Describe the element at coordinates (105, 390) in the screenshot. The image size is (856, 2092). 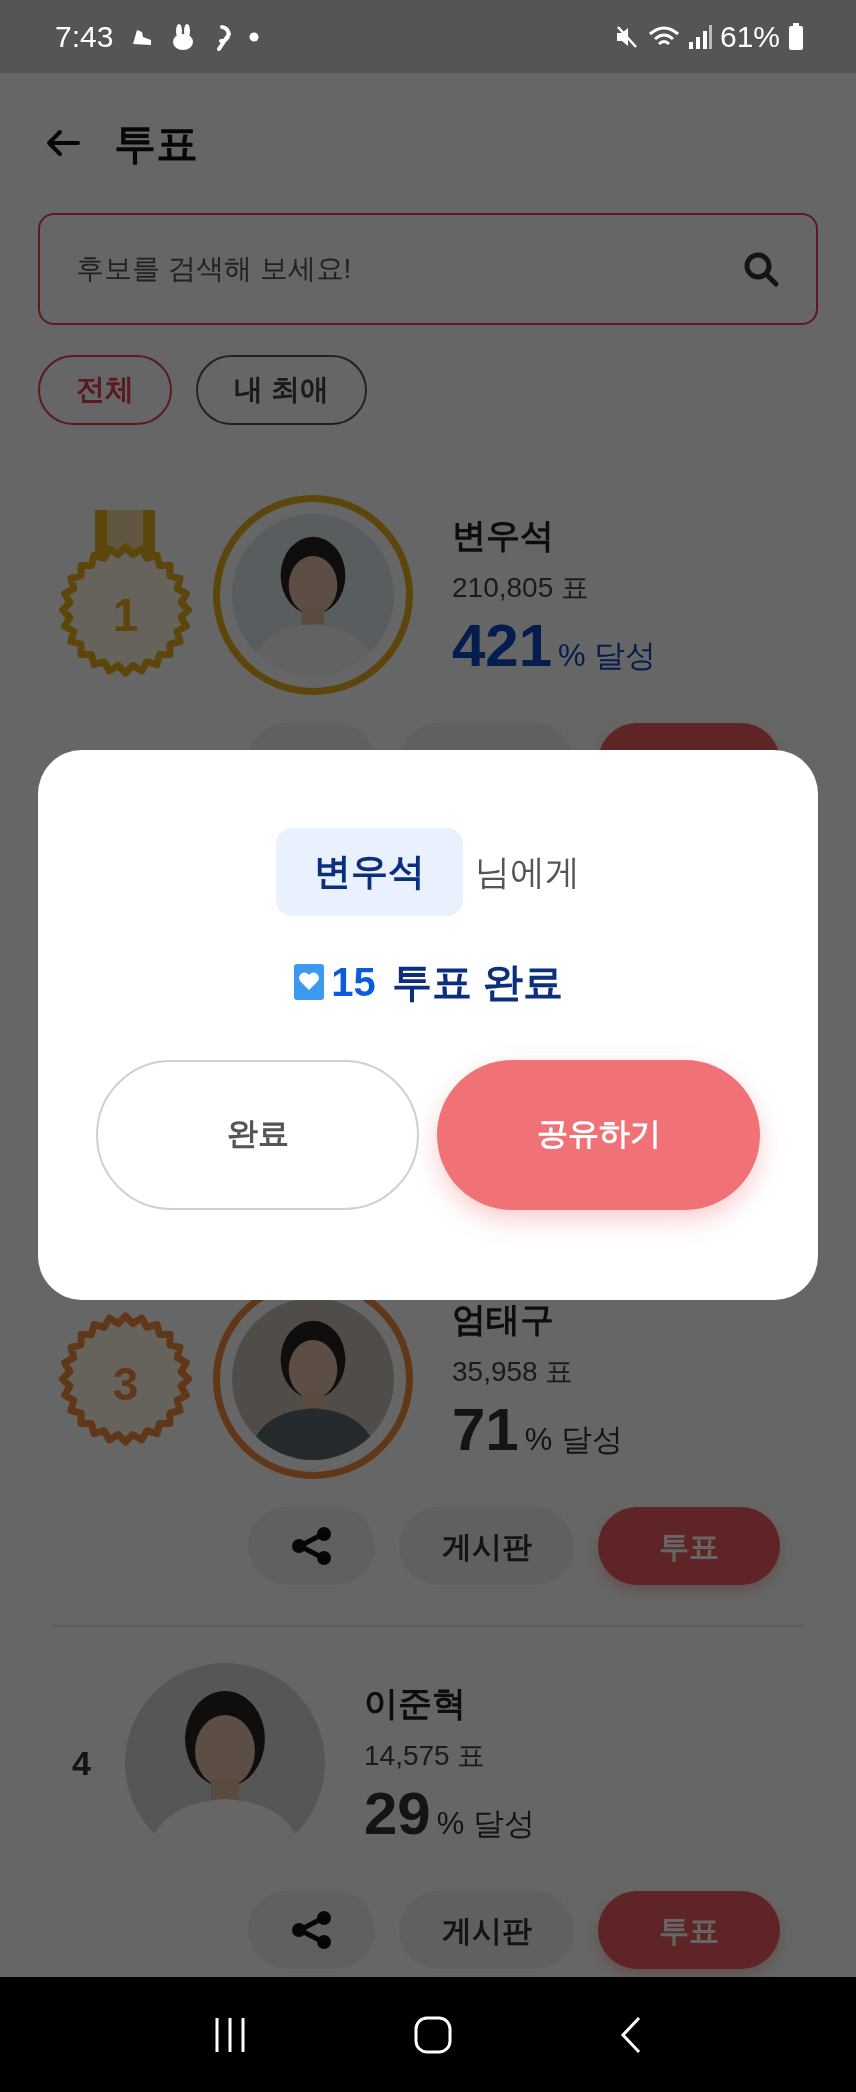
I see `filter-chip: 전체` at that location.